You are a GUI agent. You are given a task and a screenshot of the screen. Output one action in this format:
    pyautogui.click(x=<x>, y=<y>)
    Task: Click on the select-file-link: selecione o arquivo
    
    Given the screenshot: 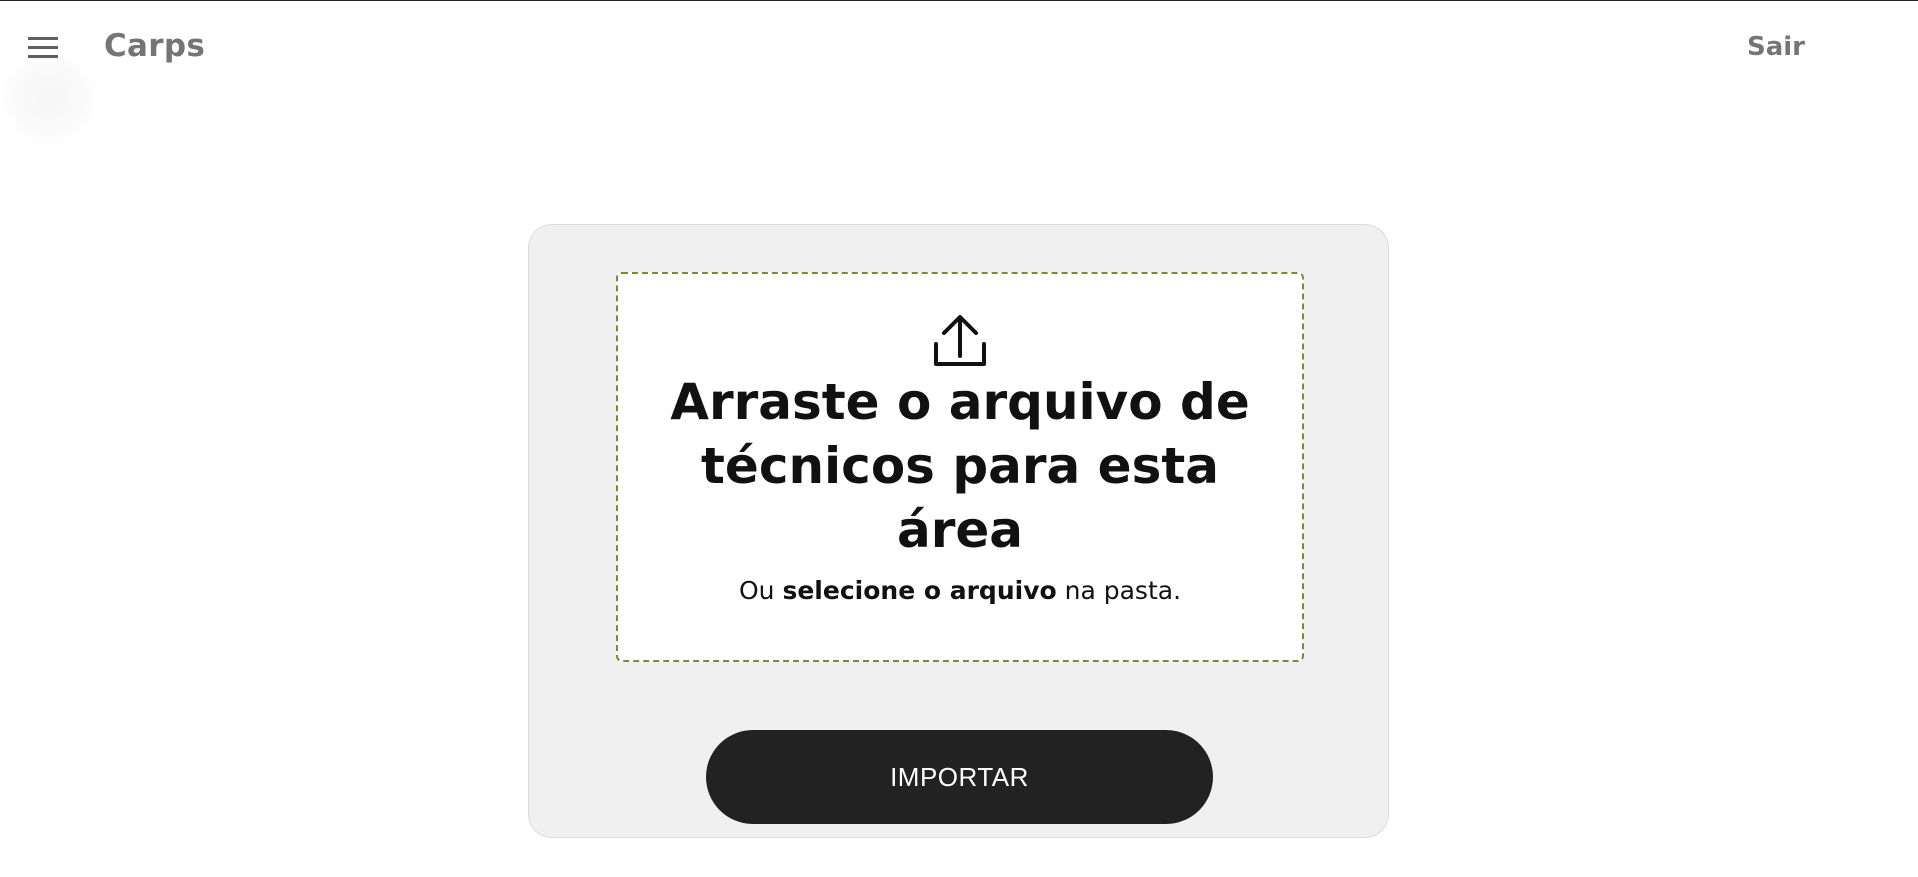 What is the action you would take?
    pyautogui.click(x=919, y=590)
    